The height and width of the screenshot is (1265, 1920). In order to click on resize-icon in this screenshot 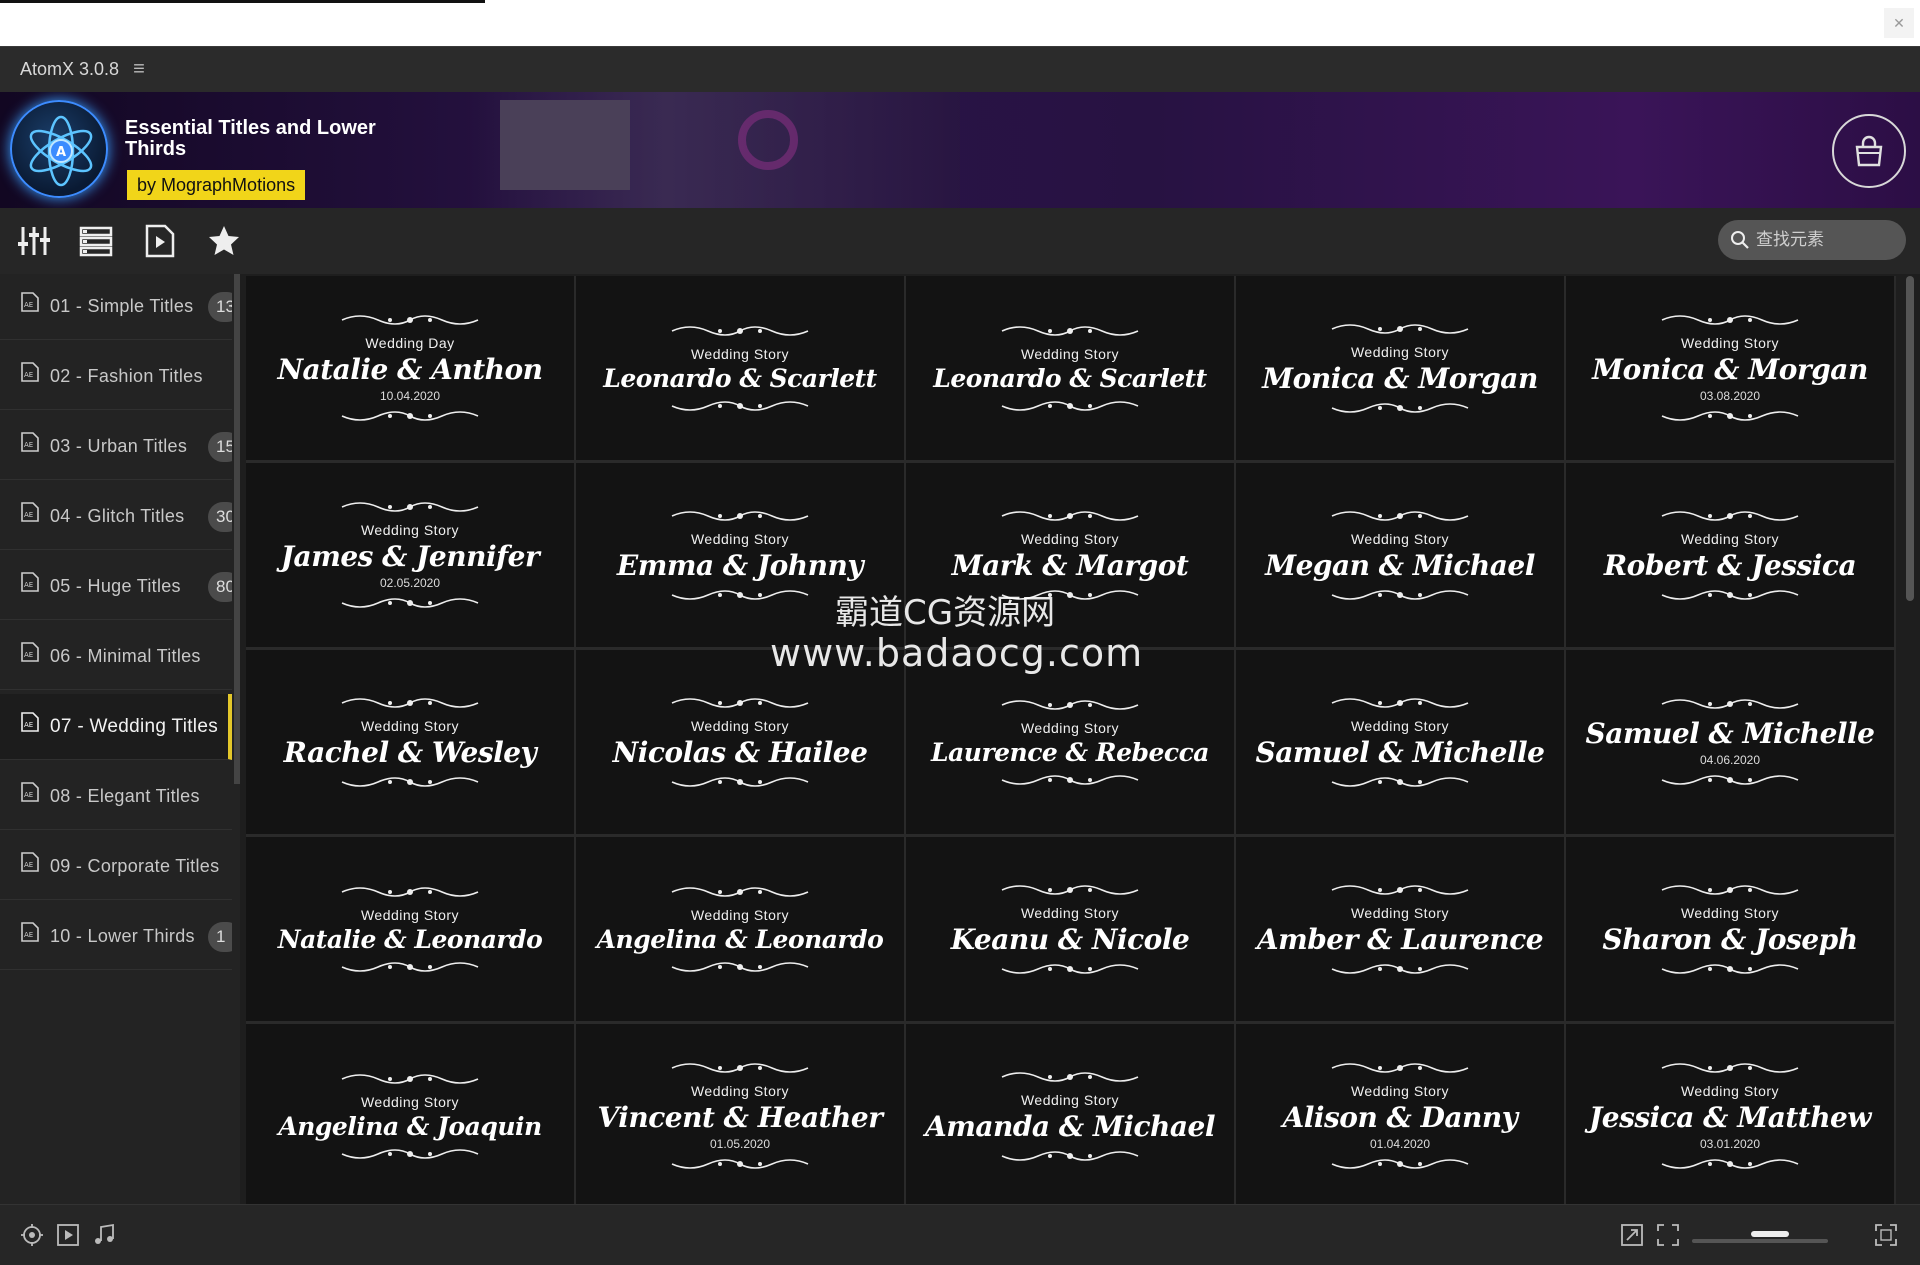, I will do `click(1632, 1235)`.